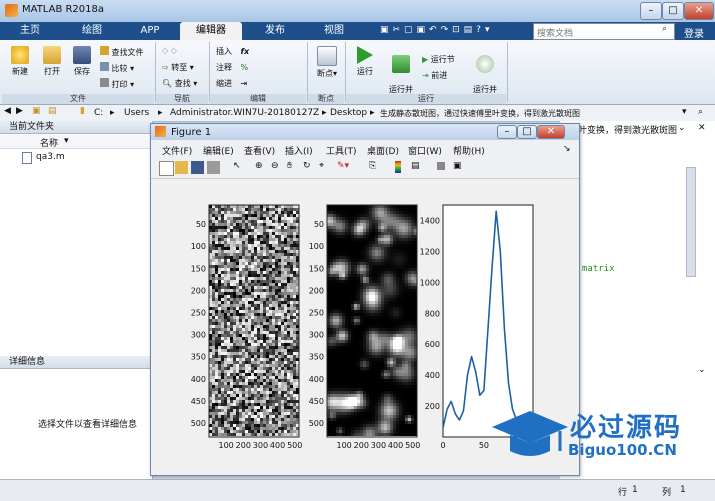  What do you see at coordinates (507, 132) in the screenshot?
I see `figure-minimize-button: –` at bounding box center [507, 132].